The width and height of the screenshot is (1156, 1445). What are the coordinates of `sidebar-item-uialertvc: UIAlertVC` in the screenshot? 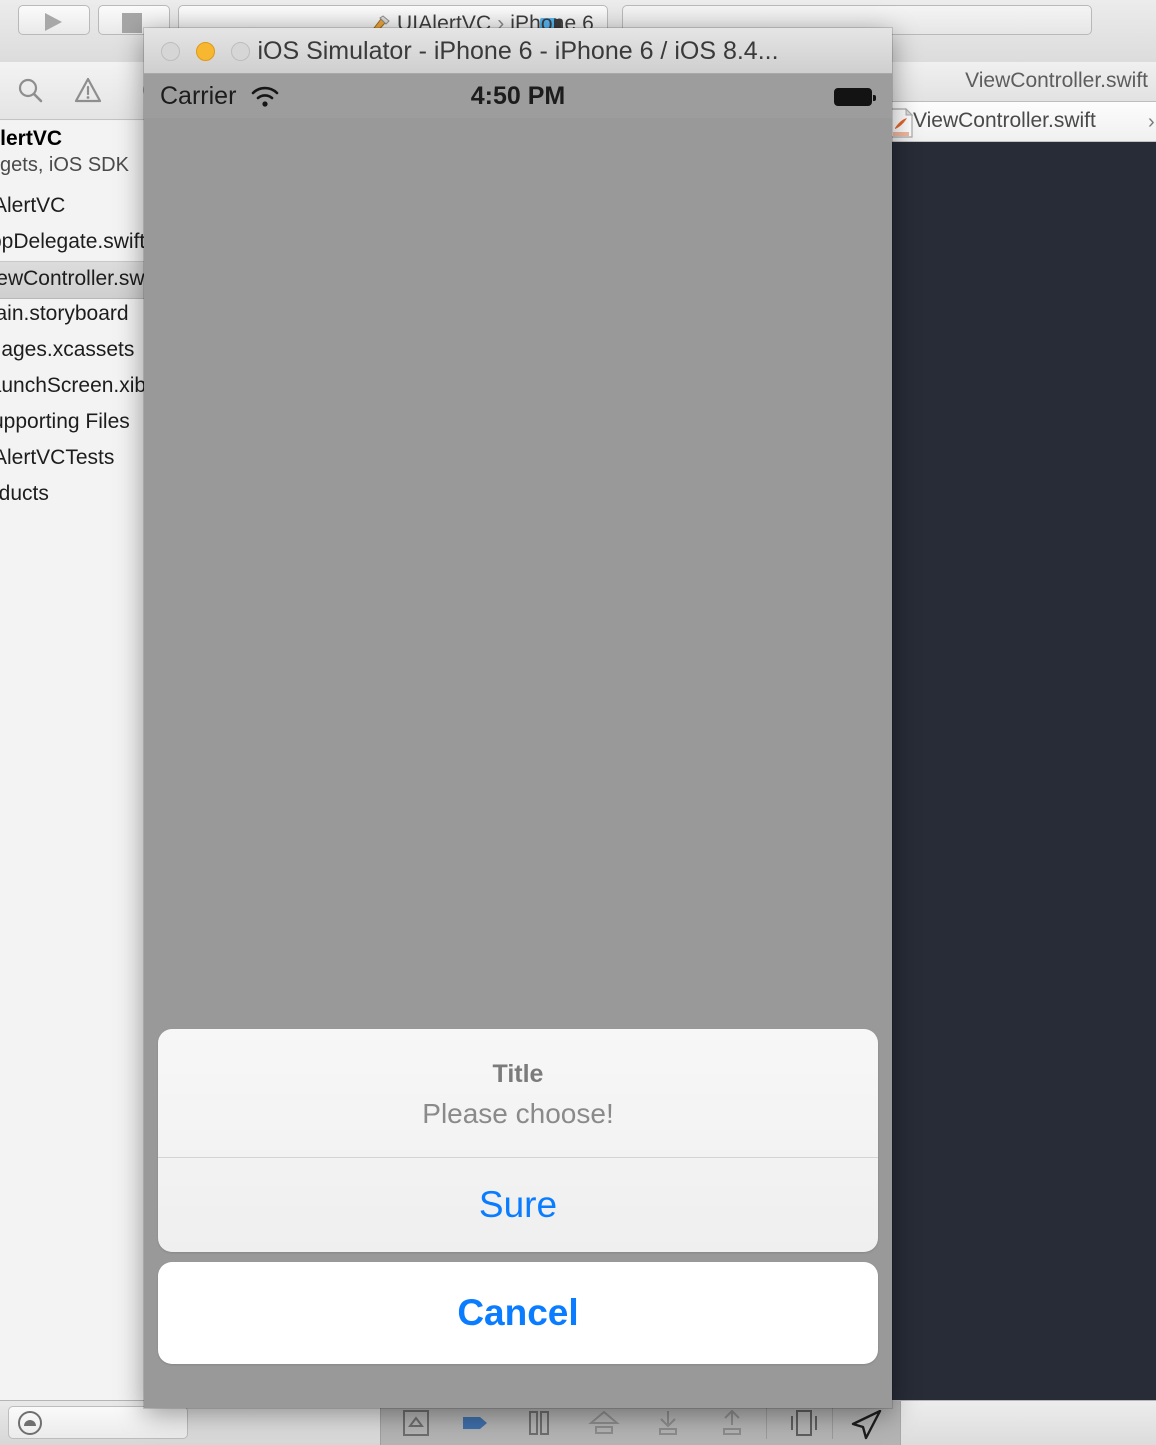 It's located at (73, 207).